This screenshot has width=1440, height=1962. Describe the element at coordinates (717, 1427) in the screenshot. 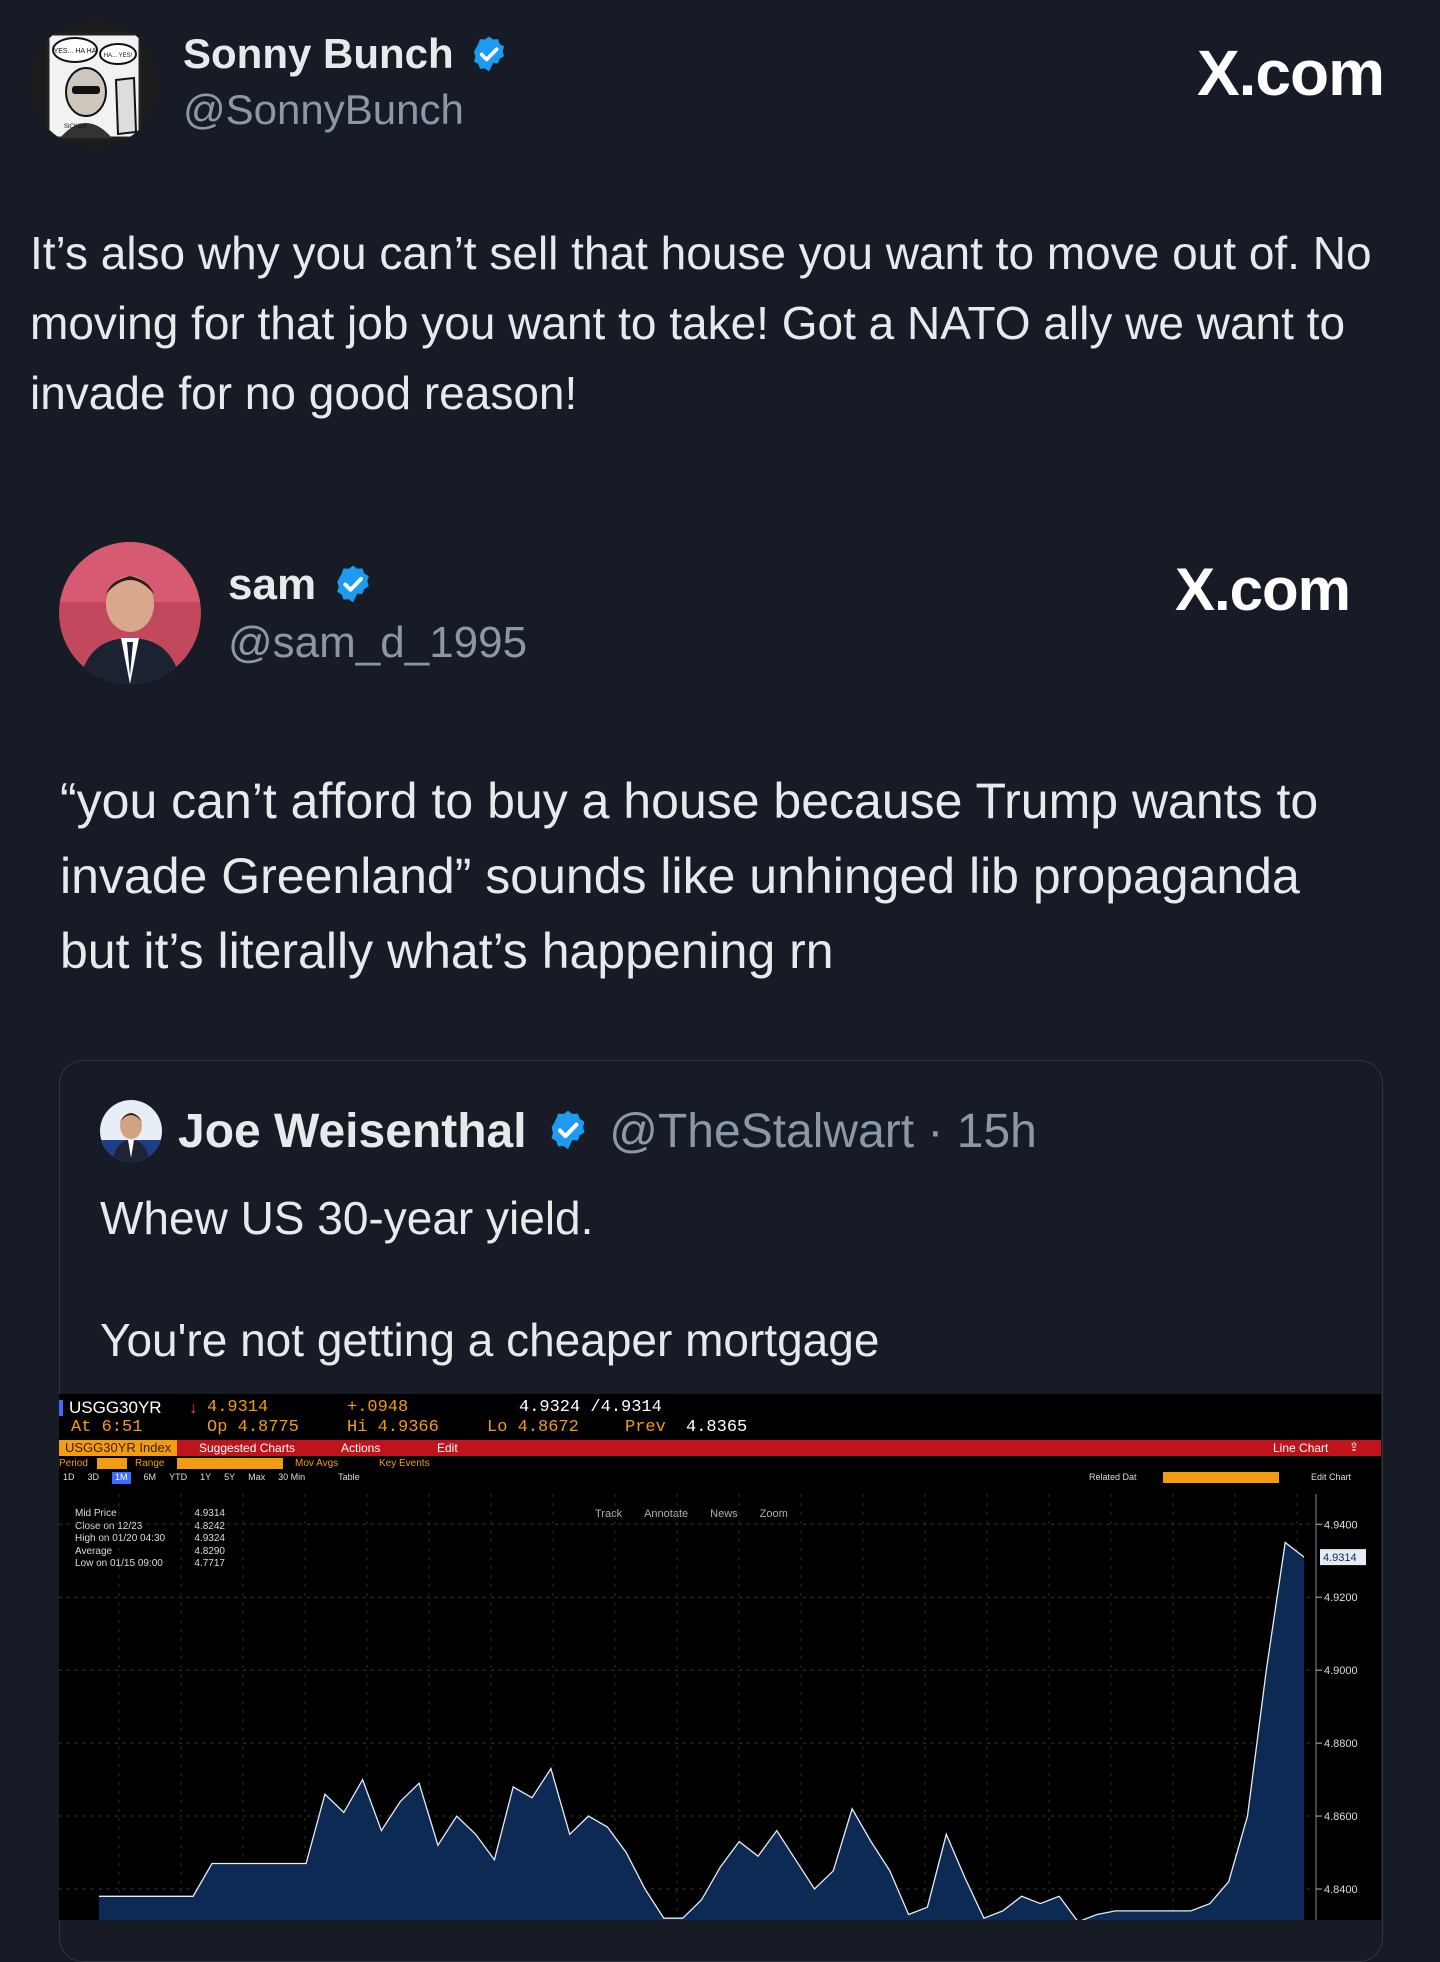

I see `prev-value: 4.8365` at that location.